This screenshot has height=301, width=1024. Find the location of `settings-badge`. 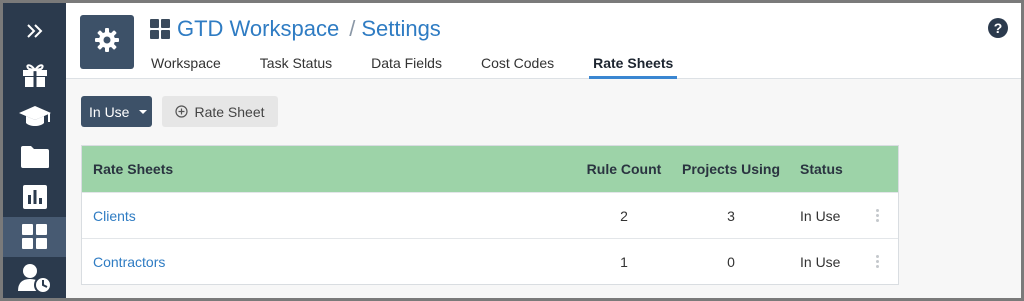

settings-badge is located at coordinates (107, 42).